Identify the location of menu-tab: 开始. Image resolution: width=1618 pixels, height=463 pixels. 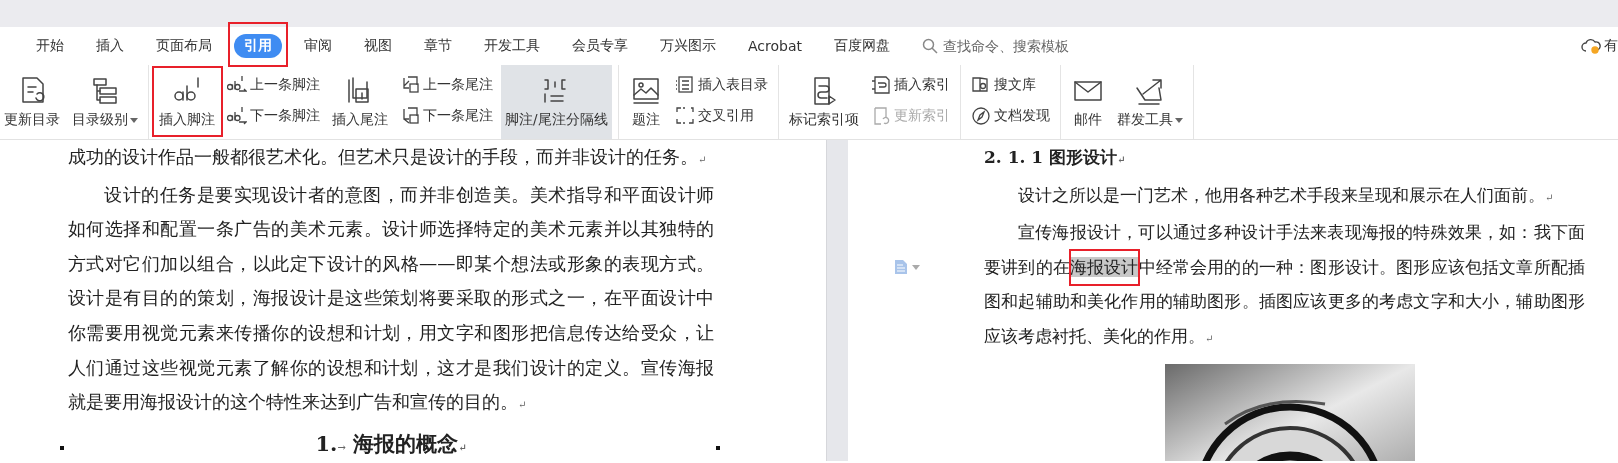
(50, 46).